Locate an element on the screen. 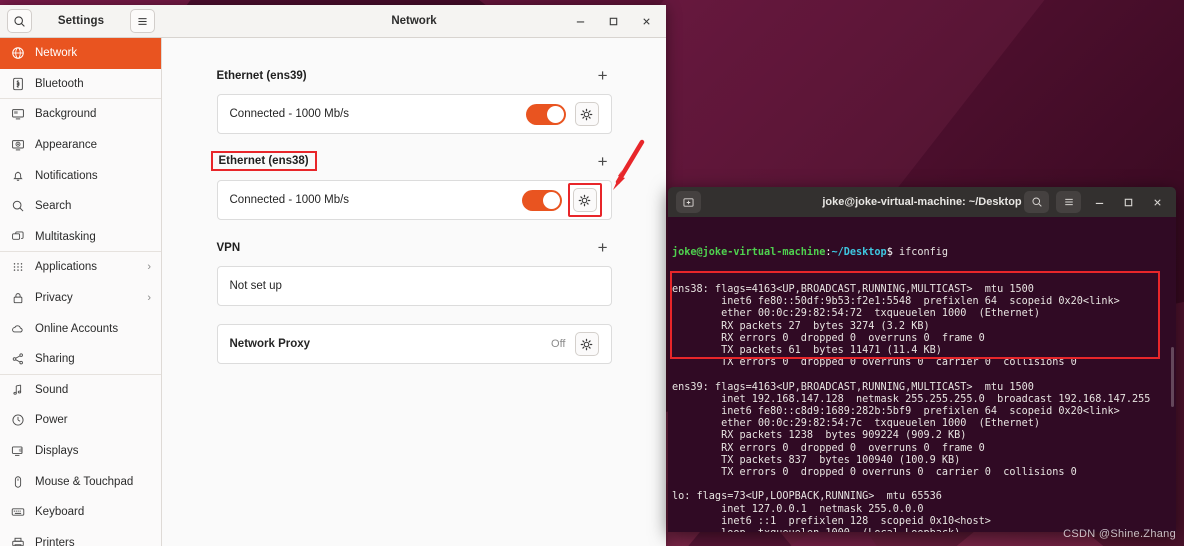  section-title-highlighted: Ethernet (ens38) is located at coordinates (263, 161).